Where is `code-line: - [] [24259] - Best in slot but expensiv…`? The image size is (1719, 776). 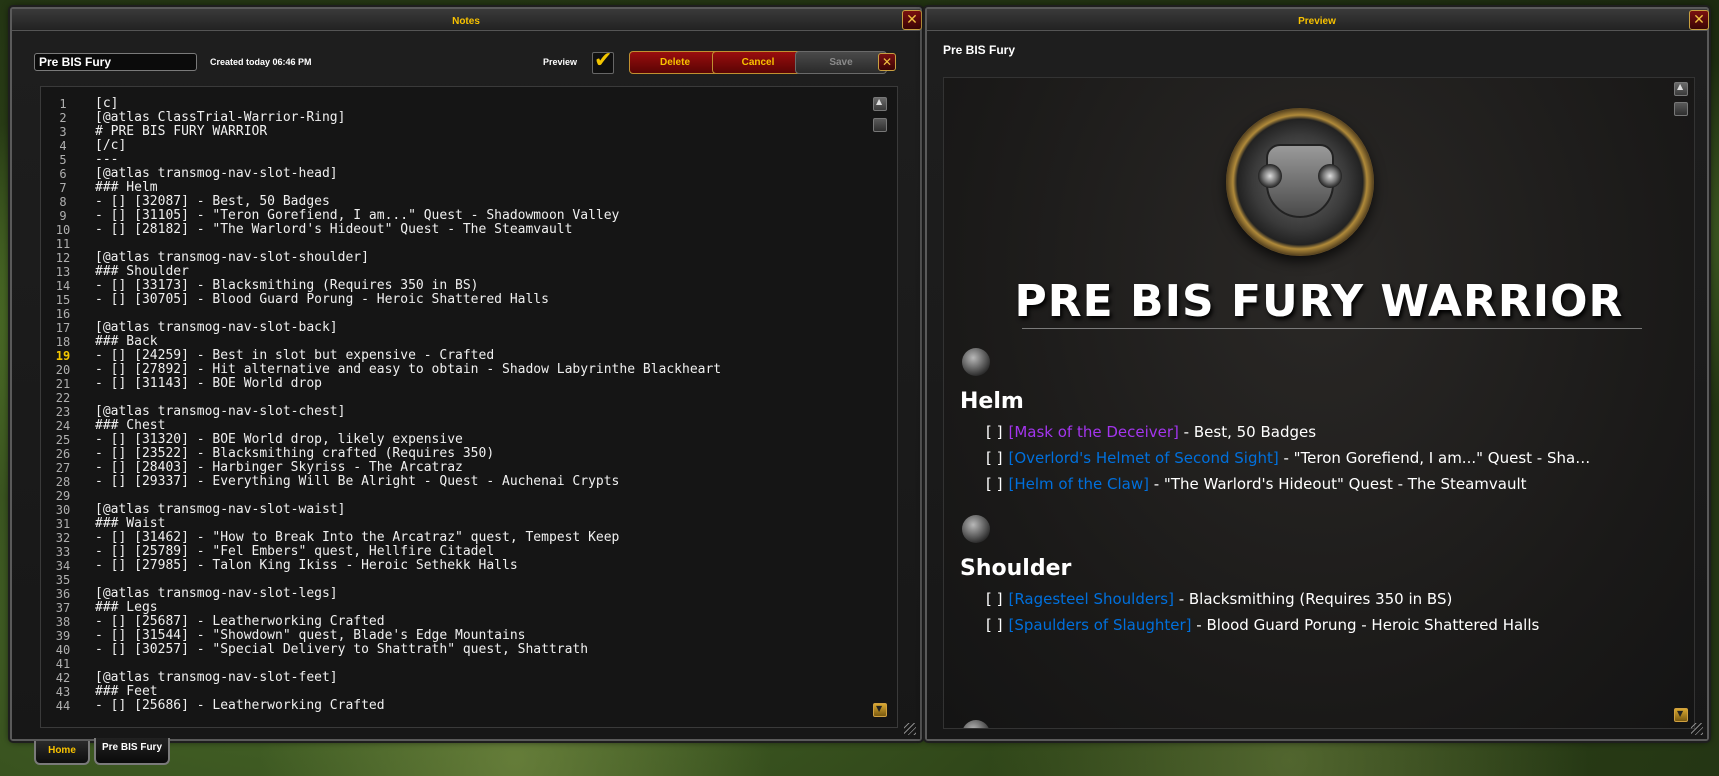
code-line: - [] [24259] - Best in slot but expensiv… is located at coordinates (481, 356).